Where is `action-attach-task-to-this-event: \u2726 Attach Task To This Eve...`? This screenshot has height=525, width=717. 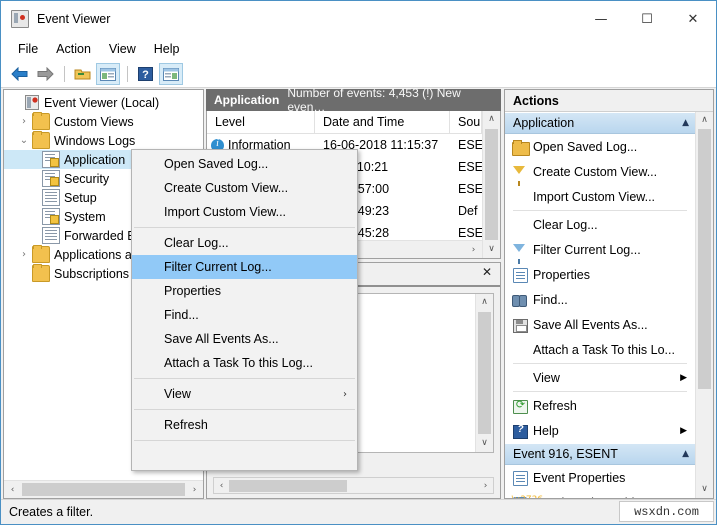 action-attach-task-to-this-event: \u2726 Attach Task To This Eve... is located at coordinates (600, 494).